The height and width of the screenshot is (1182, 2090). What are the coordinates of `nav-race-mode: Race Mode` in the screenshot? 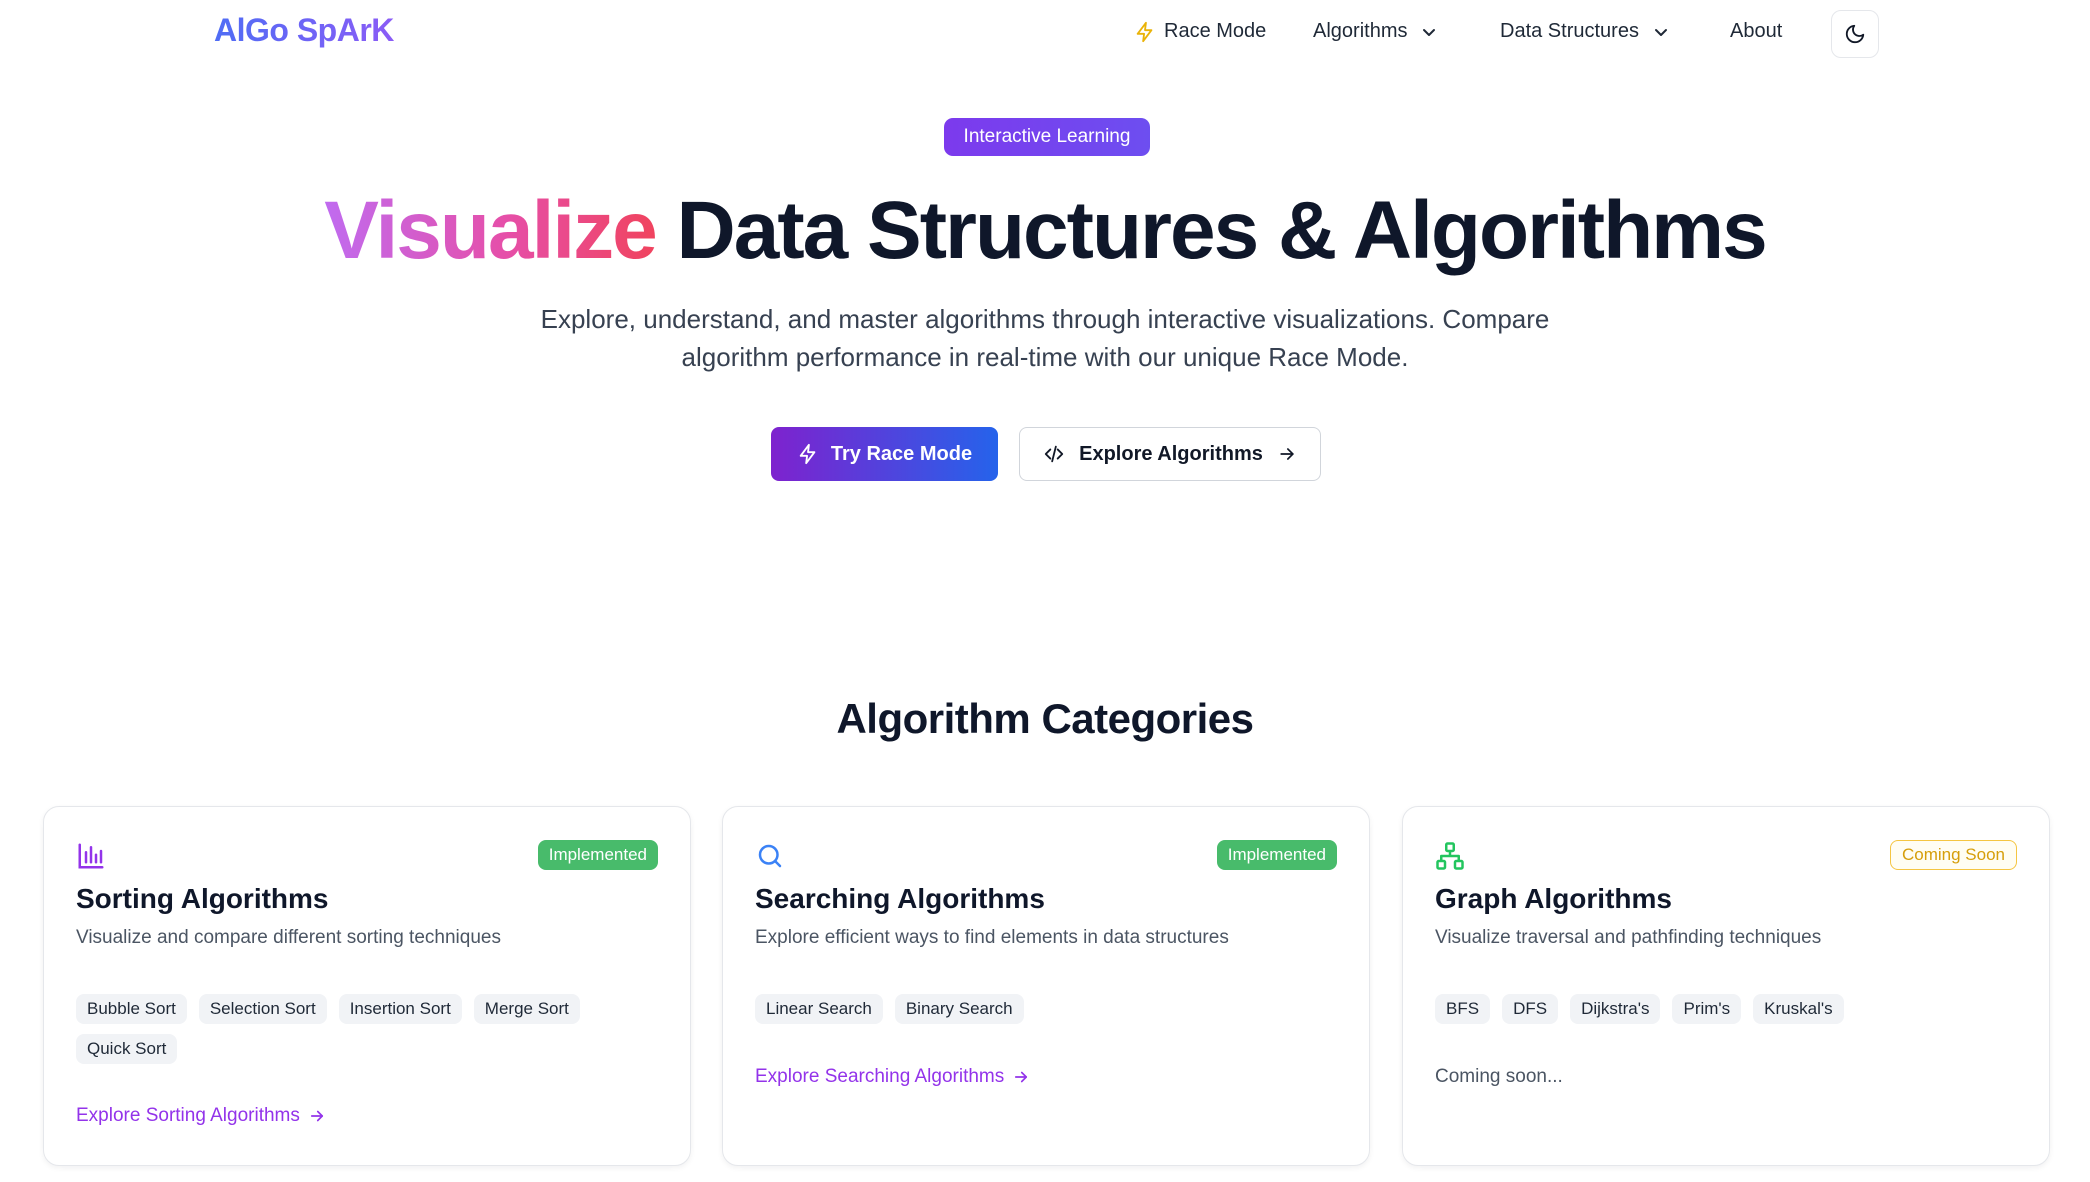 It's located at (1200, 31).